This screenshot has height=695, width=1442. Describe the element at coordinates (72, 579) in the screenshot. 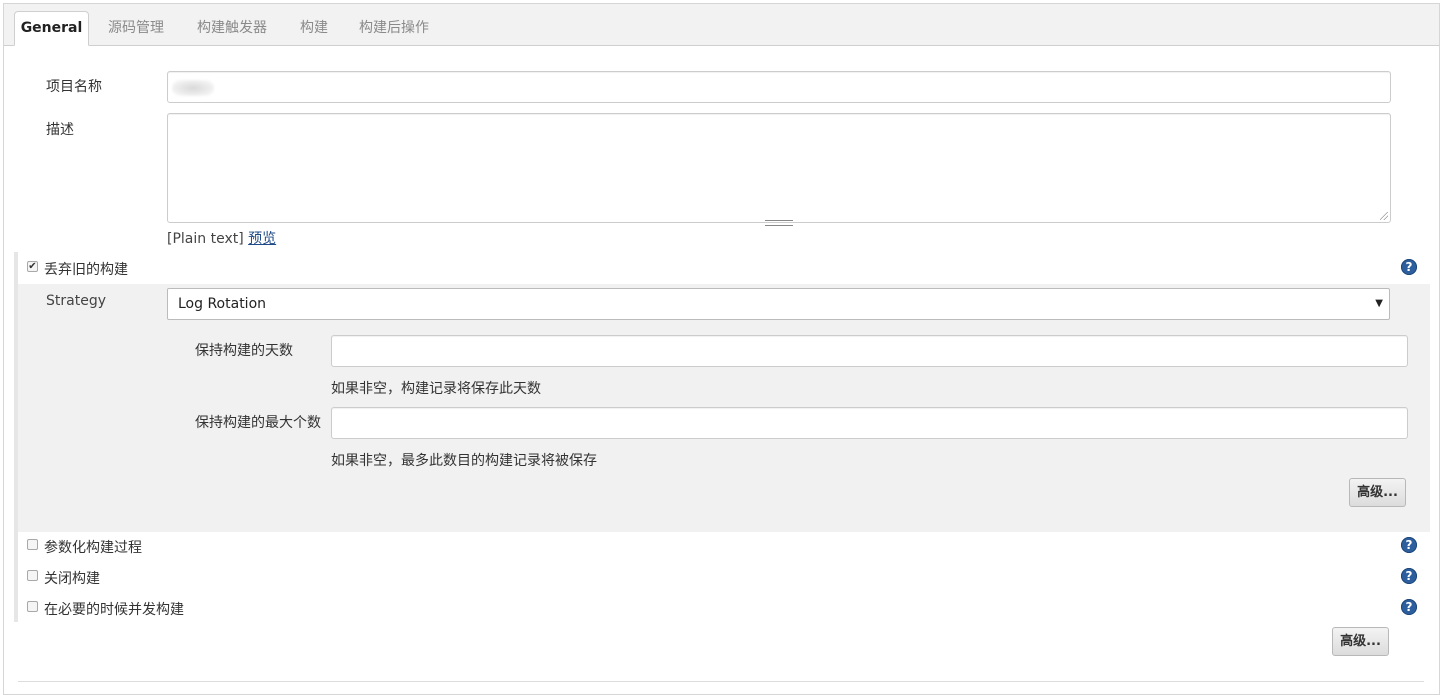

I see `disable-build-label: 关闭构建` at that location.